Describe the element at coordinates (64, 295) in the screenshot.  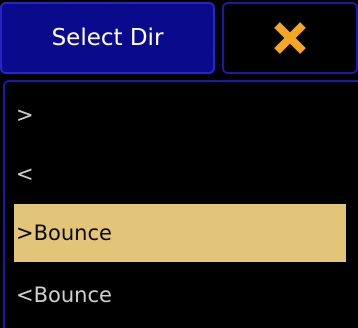
I see `option-label: <Bounce` at that location.